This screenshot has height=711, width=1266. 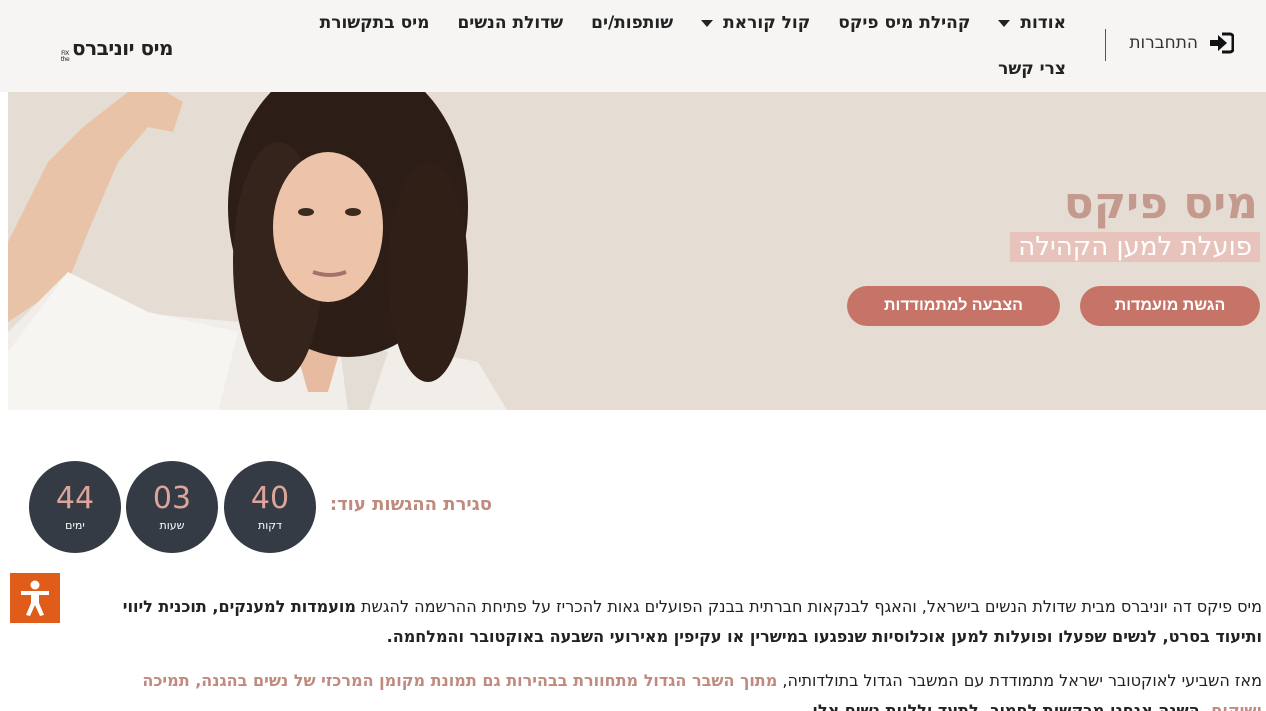 I want to click on nav-item-about: אודות, so click(x=1032, y=23).